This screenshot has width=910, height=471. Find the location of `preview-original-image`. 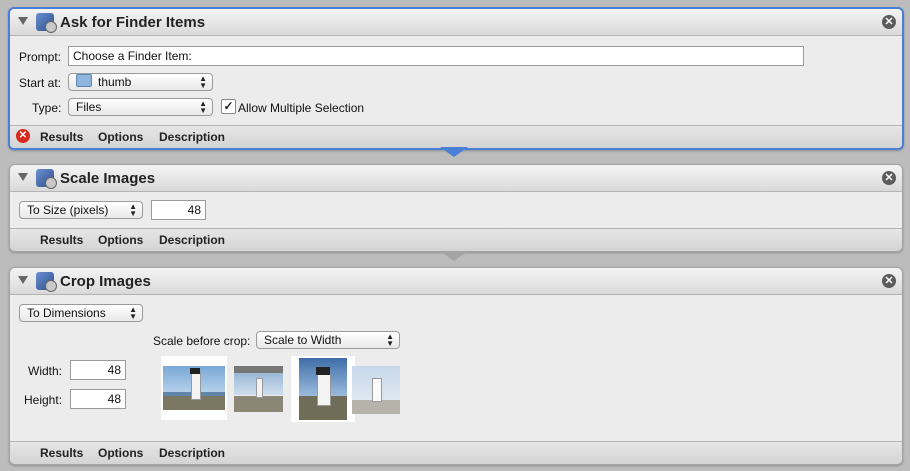

preview-original-image is located at coordinates (194, 388).